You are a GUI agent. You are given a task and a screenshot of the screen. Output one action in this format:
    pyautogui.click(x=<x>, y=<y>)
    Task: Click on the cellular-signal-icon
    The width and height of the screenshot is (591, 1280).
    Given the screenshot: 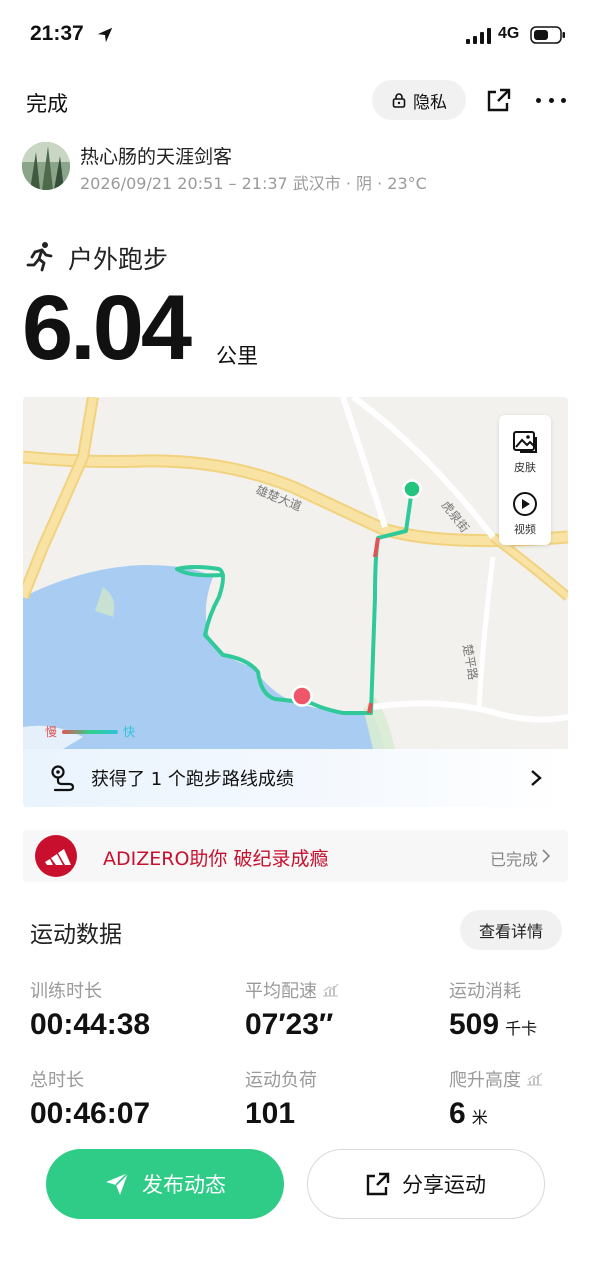 What is the action you would take?
    pyautogui.click(x=478, y=36)
    